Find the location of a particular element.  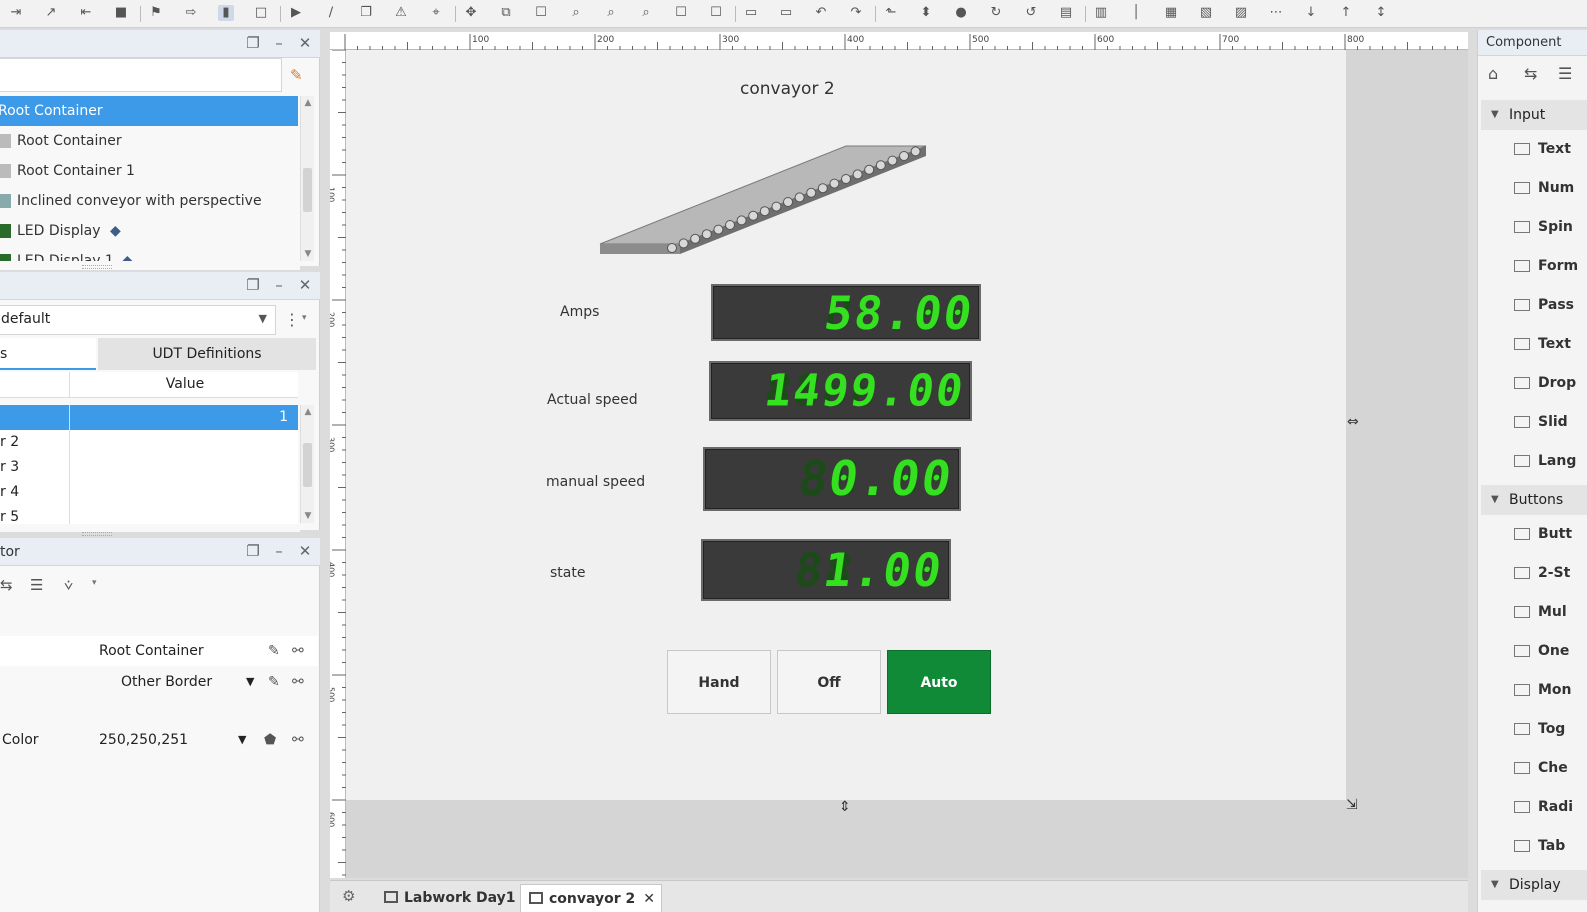

toolbar-tool-icon: ⬑ is located at coordinates (891, 13).